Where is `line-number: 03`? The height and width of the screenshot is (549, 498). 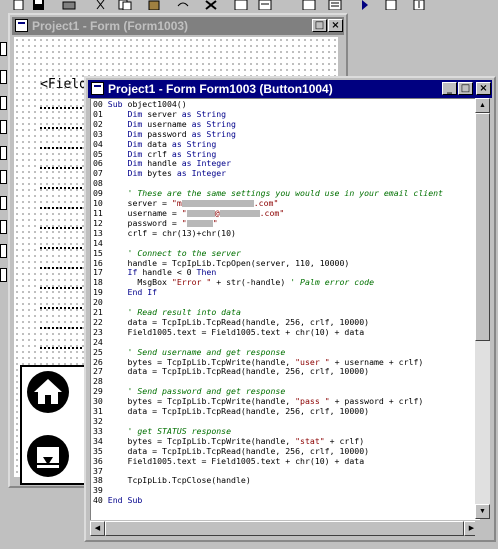
line-number: 03 is located at coordinates (100, 133).